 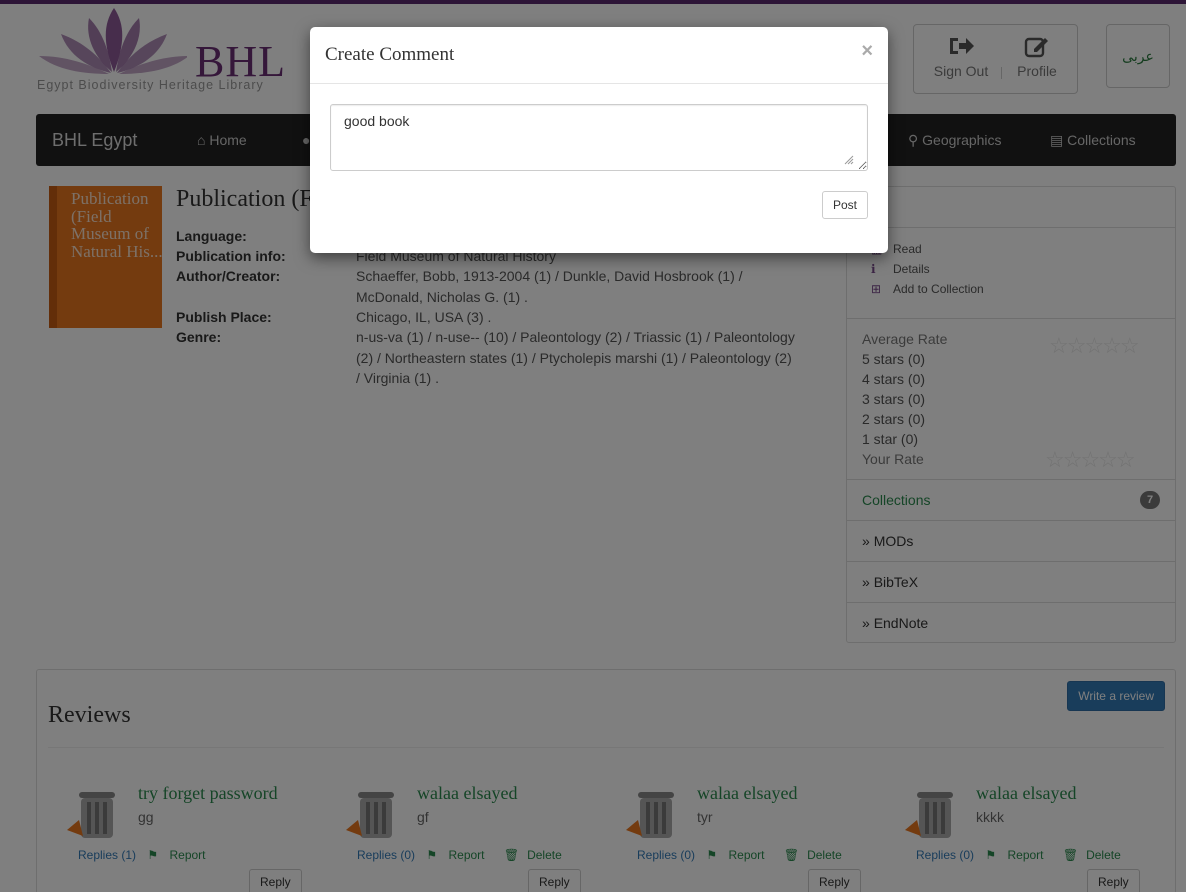 I want to click on comment-textarea: good book, so click(x=599, y=137).